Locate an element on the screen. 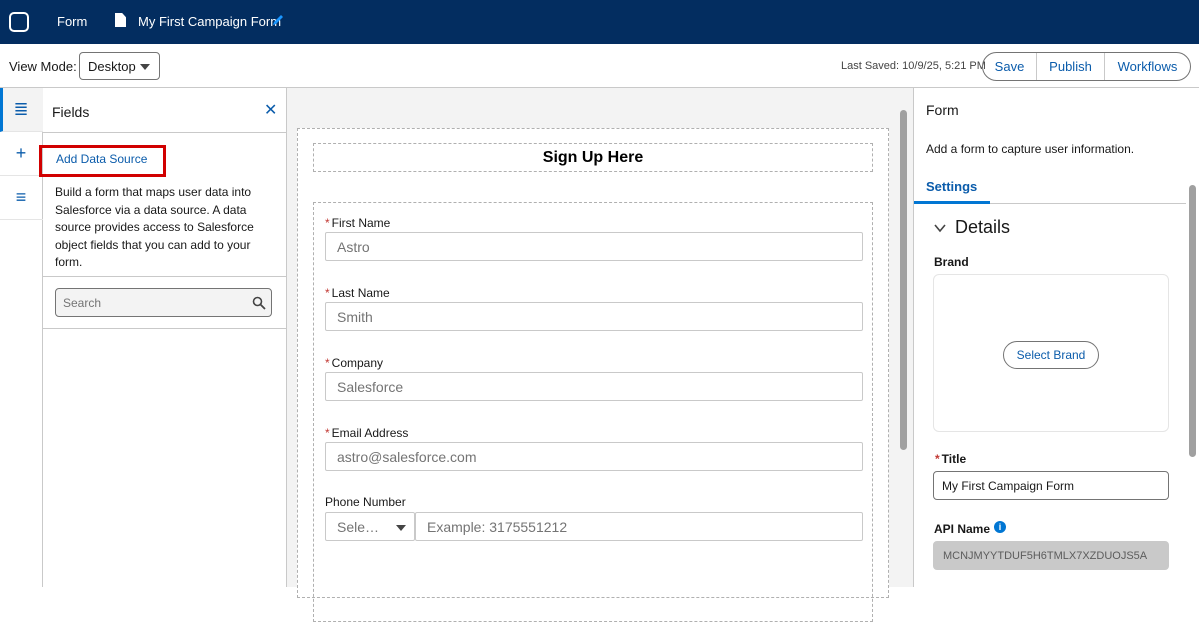 The width and height of the screenshot is (1199, 622). form-title: My First Campaign Form is located at coordinates (210, 21).